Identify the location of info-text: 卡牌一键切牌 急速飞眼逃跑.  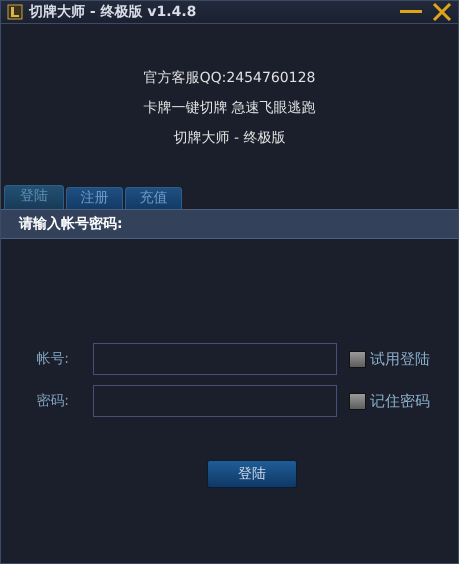
(229, 108).